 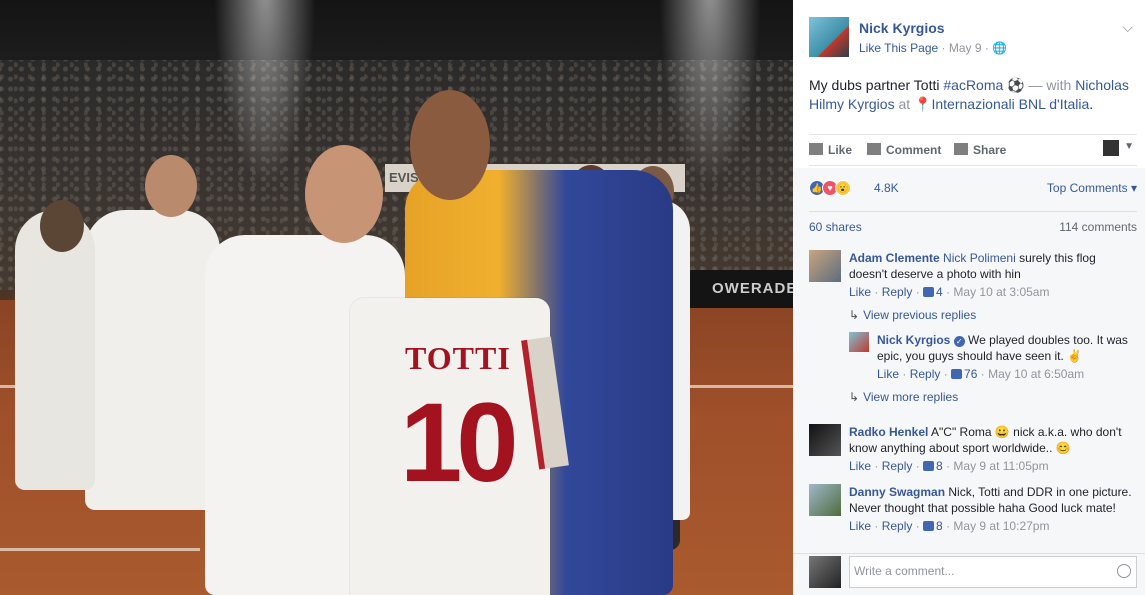 What do you see at coordinates (973, 85) in the screenshot?
I see `hashtag-link: #acRoma` at bounding box center [973, 85].